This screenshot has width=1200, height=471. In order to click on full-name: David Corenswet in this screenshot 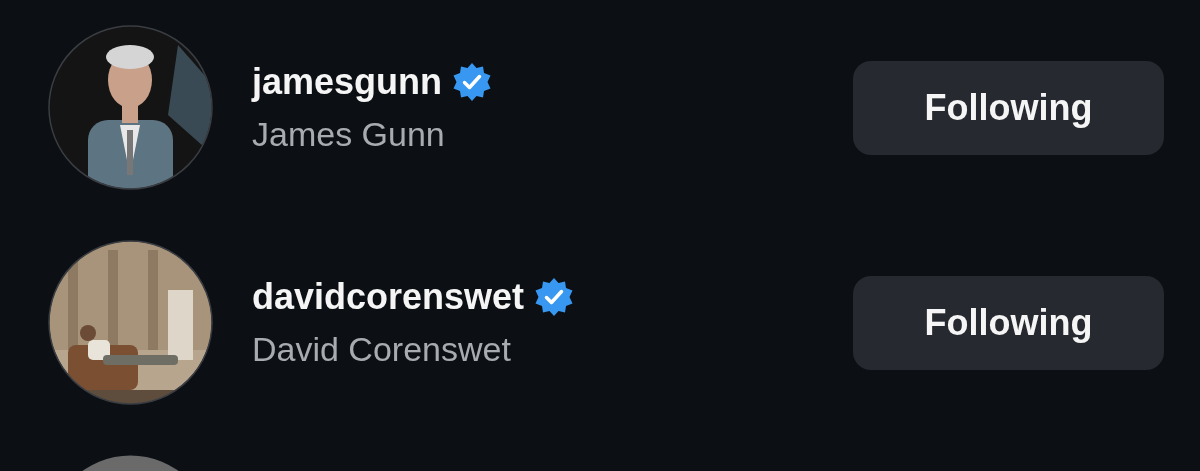, I will do `click(382, 349)`.